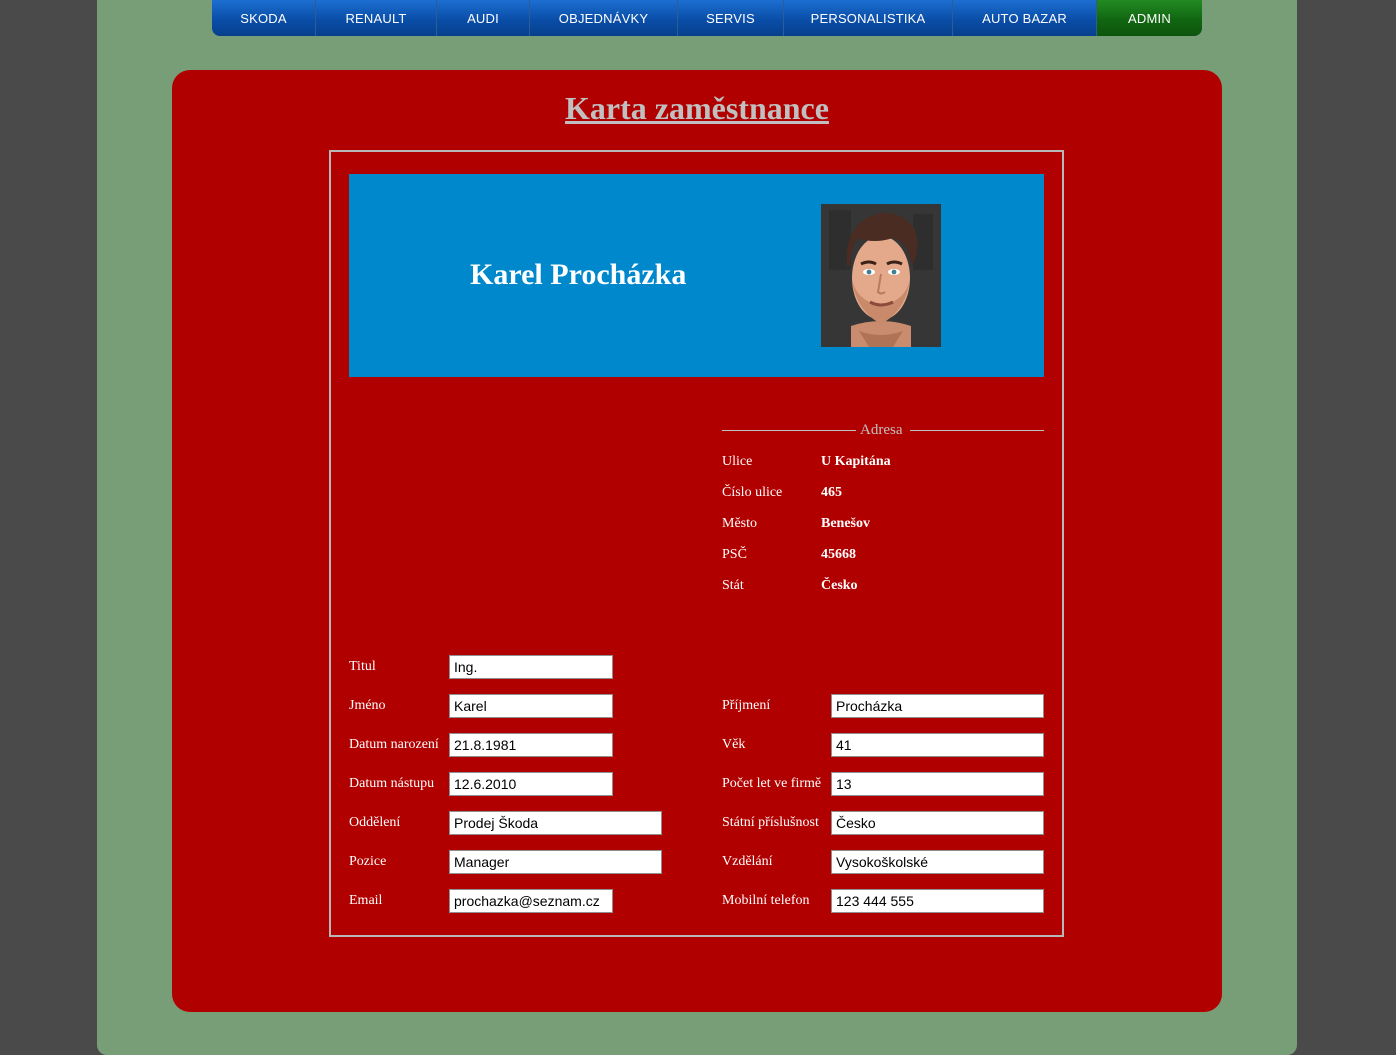  What do you see at coordinates (737, 461) in the screenshot?
I see `address-label: Ulice` at bounding box center [737, 461].